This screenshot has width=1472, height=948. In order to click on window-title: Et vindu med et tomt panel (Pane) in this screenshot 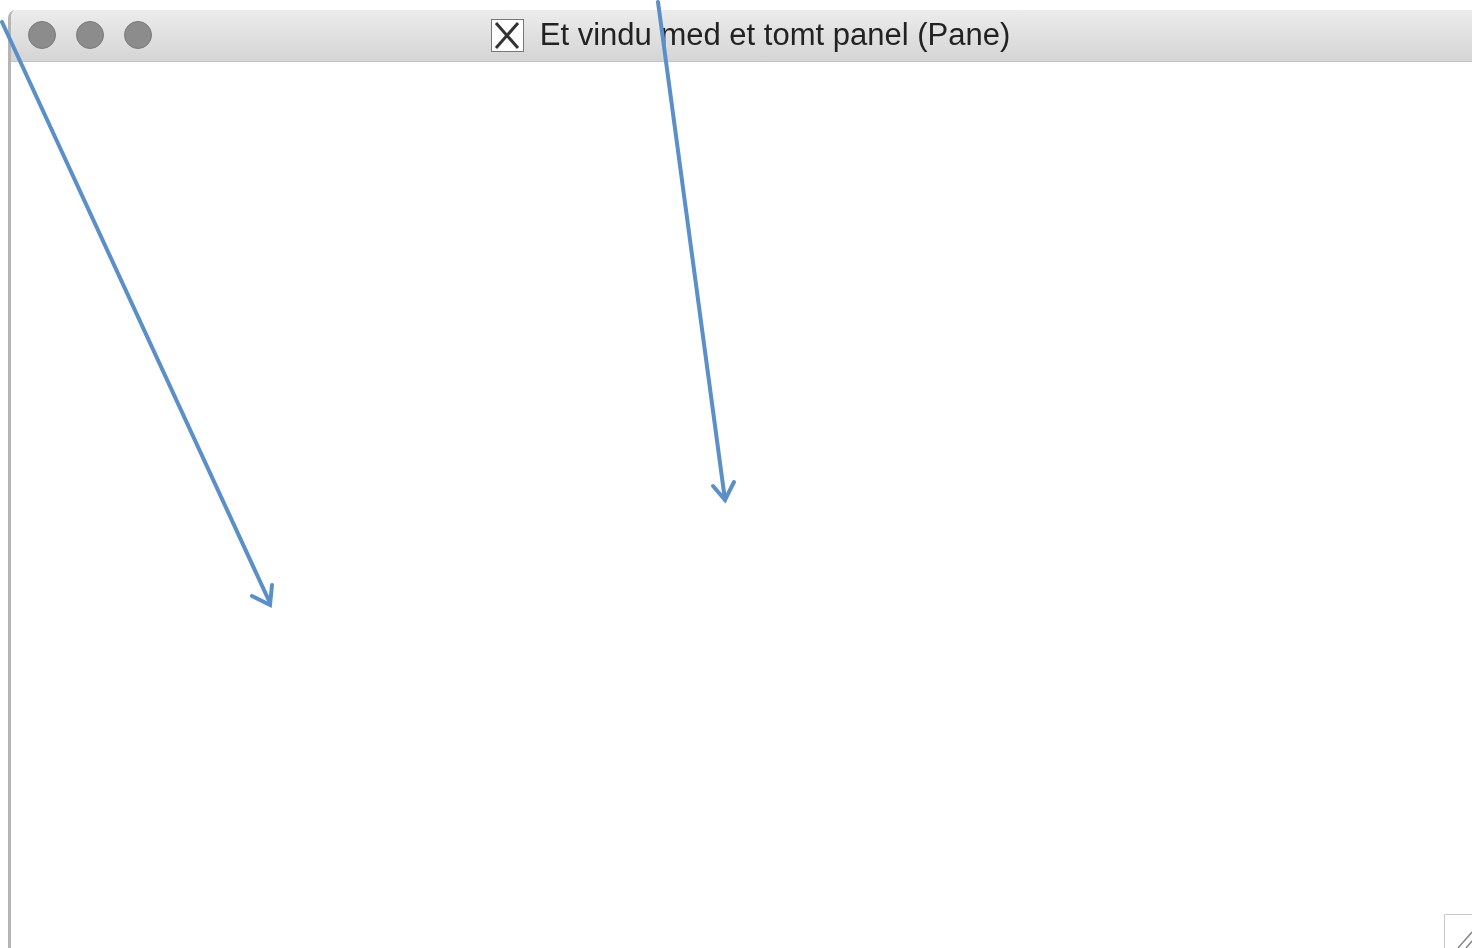, I will do `click(775, 35)`.